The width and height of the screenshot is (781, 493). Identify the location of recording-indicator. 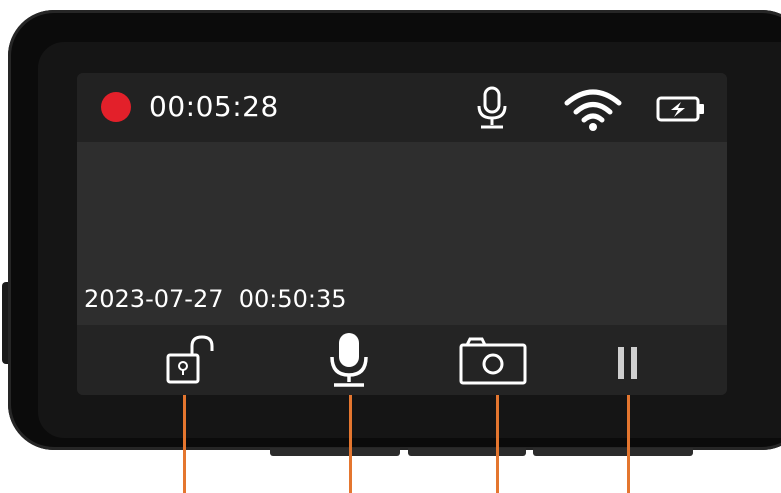
(116, 107).